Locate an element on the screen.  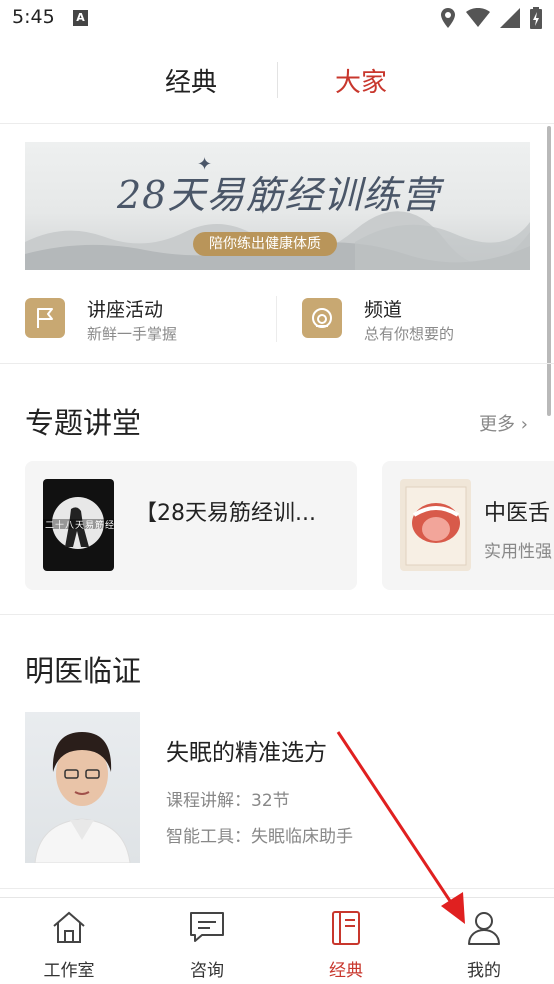
tab-classic: 经典 is located at coordinates (191, 80).